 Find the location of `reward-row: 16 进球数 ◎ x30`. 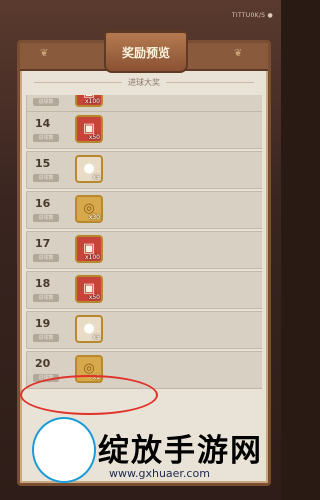

reward-row: 16 进球数 ◎ x30 is located at coordinates (144, 210).